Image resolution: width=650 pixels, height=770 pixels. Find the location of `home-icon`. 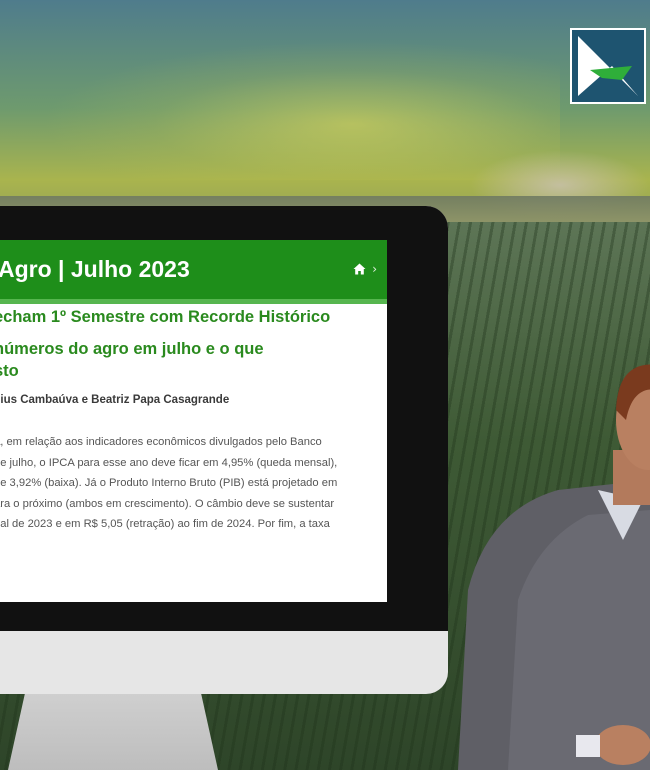

home-icon is located at coordinates (359, 269).